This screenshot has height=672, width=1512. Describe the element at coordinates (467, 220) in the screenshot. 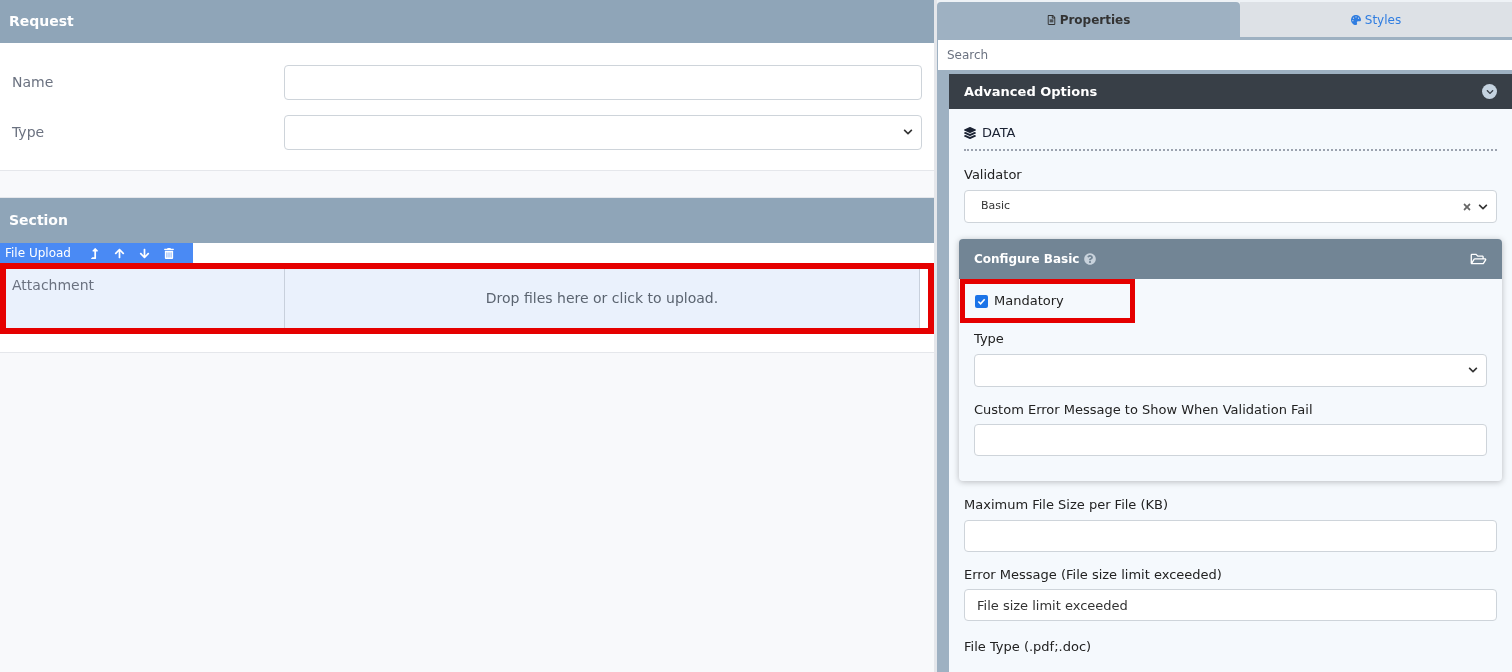

I see `section-header: Section` at that location.